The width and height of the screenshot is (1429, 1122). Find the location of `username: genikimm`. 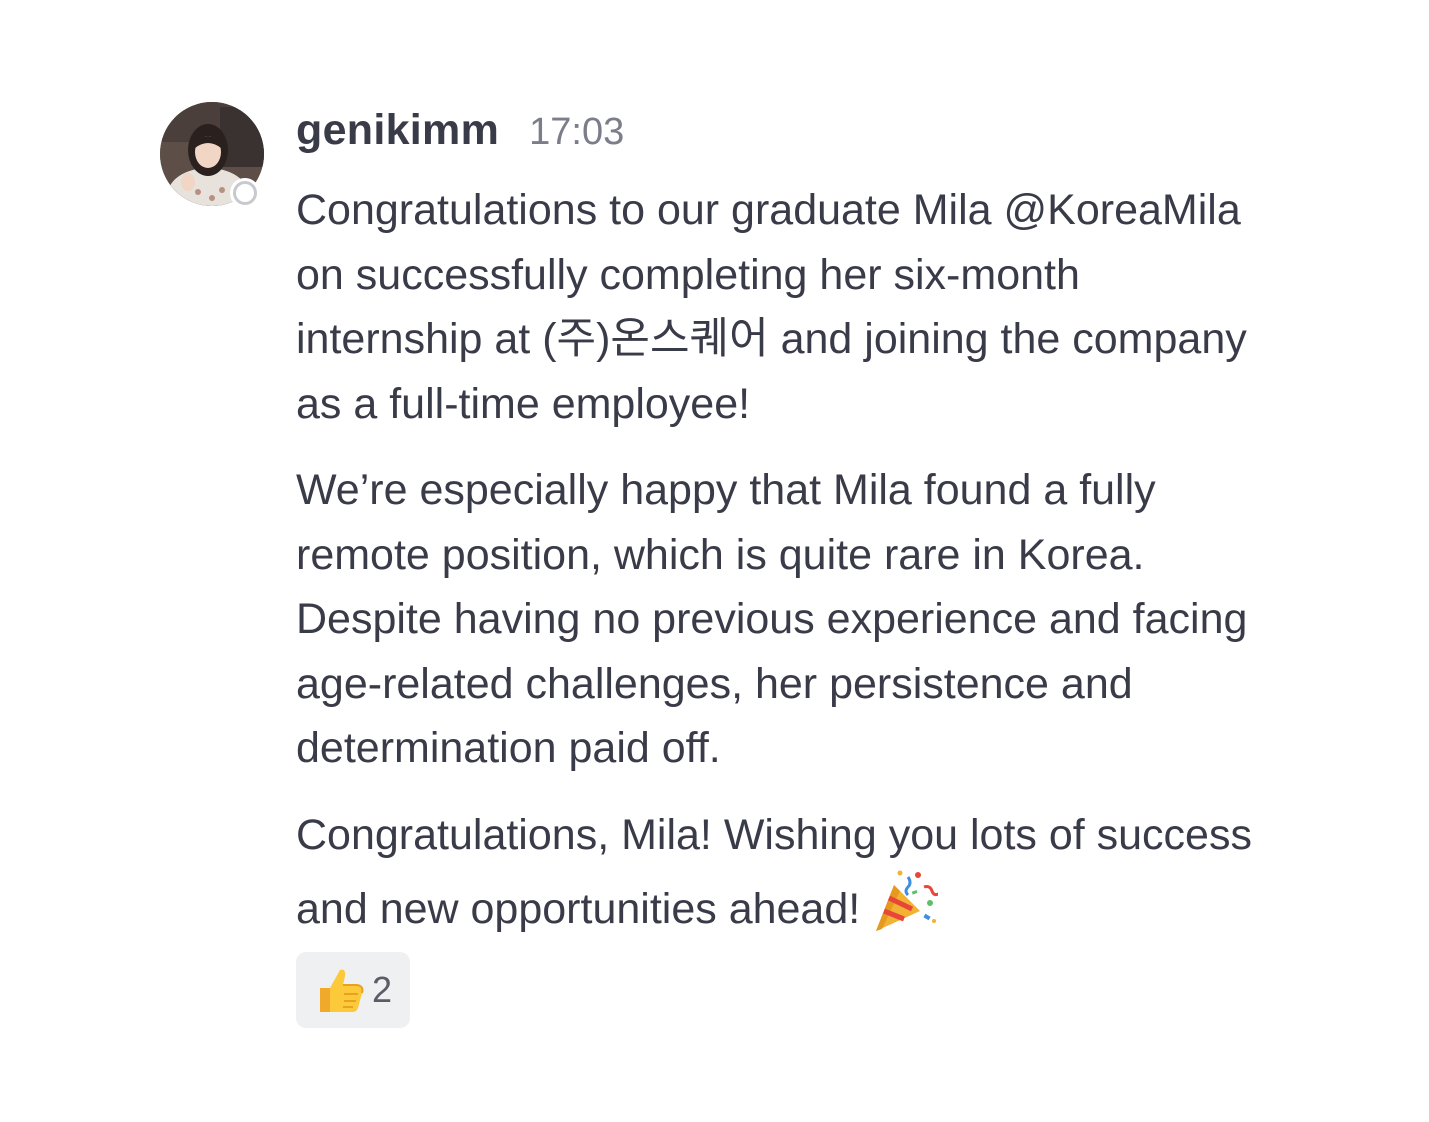

username: genikimm is located at coordinates (397, 130).